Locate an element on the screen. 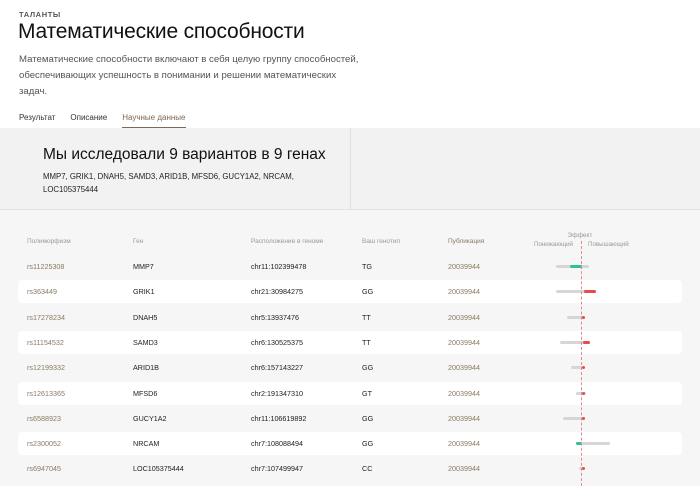 The image size is (700, 486). row-genotype: GT is located at coordinates (367, 393).